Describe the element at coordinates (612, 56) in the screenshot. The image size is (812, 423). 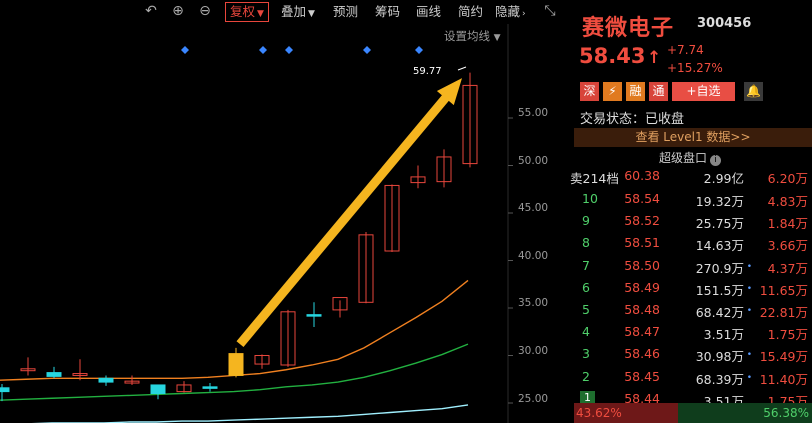
I see `last-price: 58.43` at that location.